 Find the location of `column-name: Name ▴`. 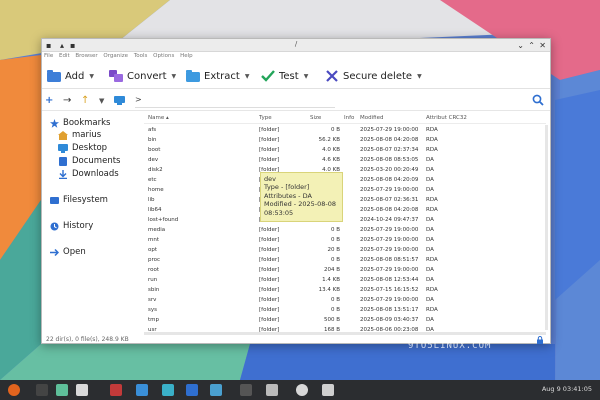

column-name: Name ▴ is located at coordinates (158, 118).